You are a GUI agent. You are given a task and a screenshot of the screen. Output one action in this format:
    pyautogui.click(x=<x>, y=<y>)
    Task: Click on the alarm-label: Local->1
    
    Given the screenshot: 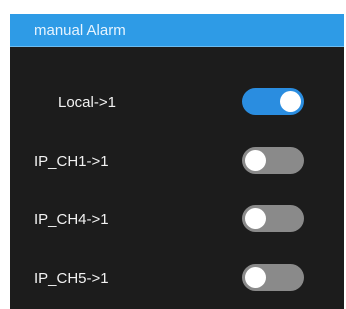 What is the action you would take?
    pyautogui.click(x=87, y=102)
    